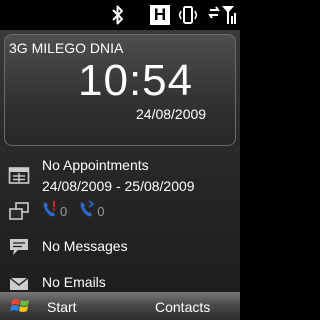 The width and height of the screenshot is (320, 320). Describe the element at coordinates (19, 211) in the screenshot. I see `windows-stack-icon` at that location.